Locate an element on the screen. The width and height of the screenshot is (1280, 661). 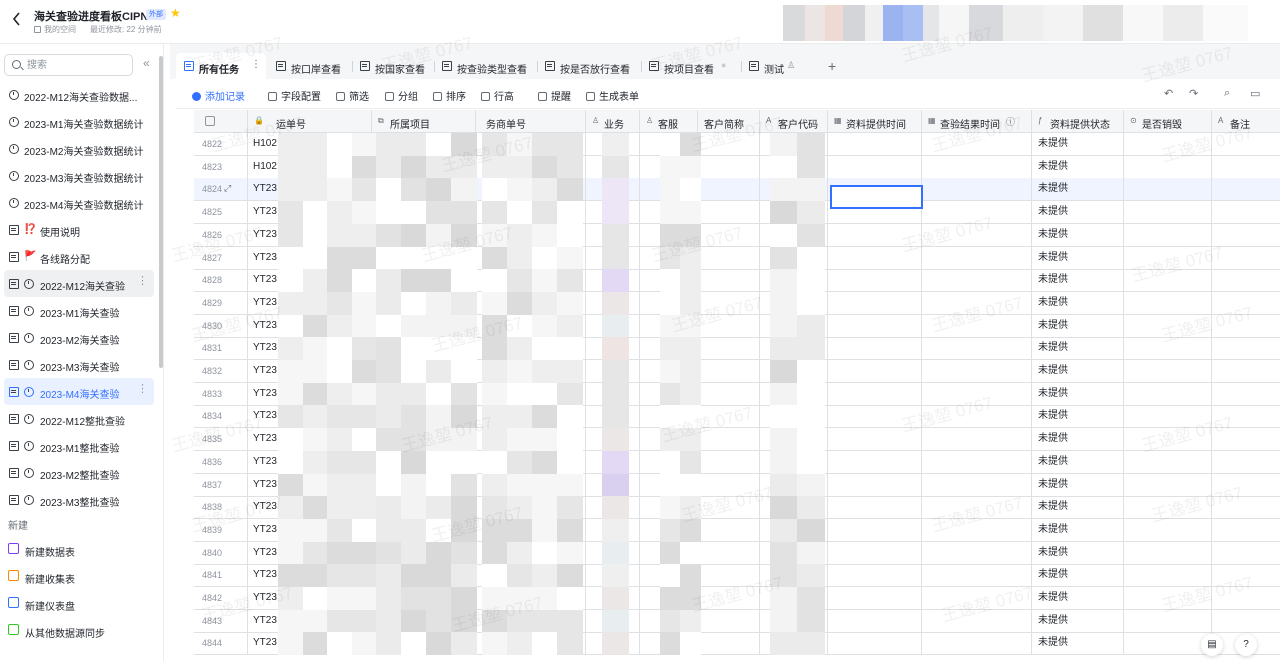
search-box is located at coordinates (68, 65).